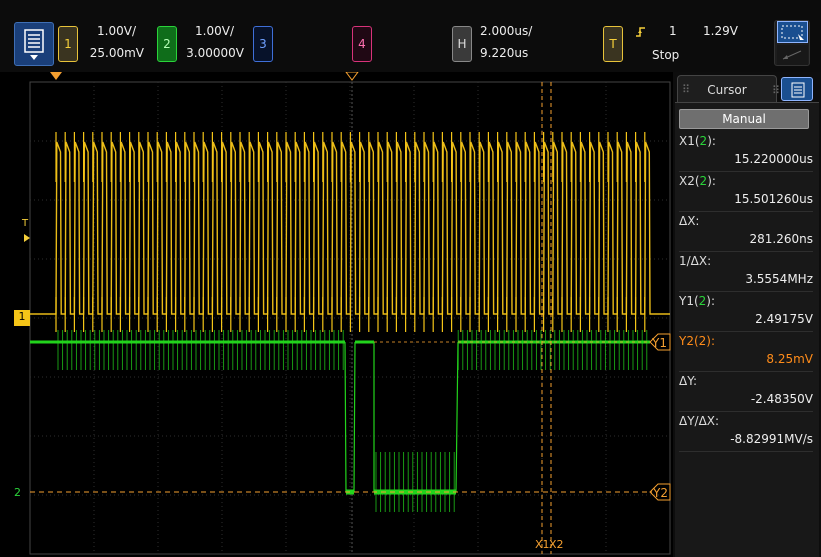 Image resolution: width=821 pixels, height=557 pixels. I want to click on readout-row: ΔY/ΔX: -8.82991MV/s, so click(746, 432).